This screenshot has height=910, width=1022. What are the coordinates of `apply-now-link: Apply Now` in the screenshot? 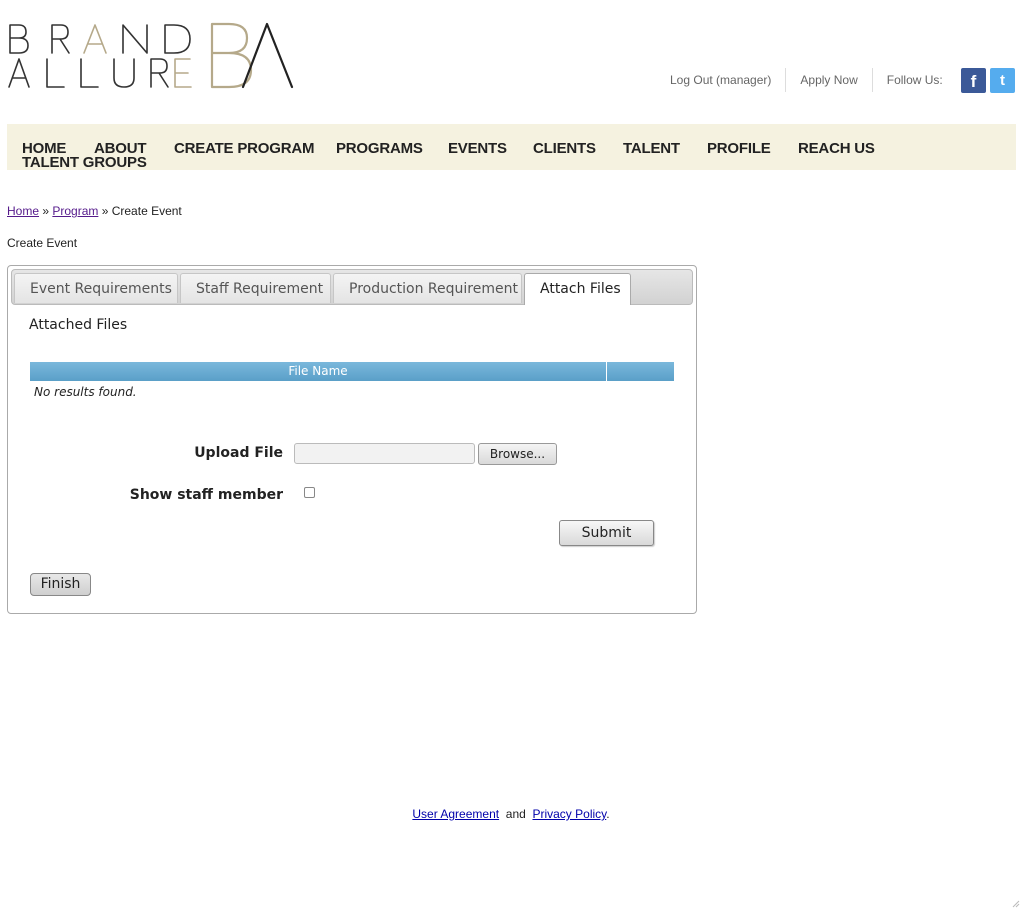 It's located at (828, 80).